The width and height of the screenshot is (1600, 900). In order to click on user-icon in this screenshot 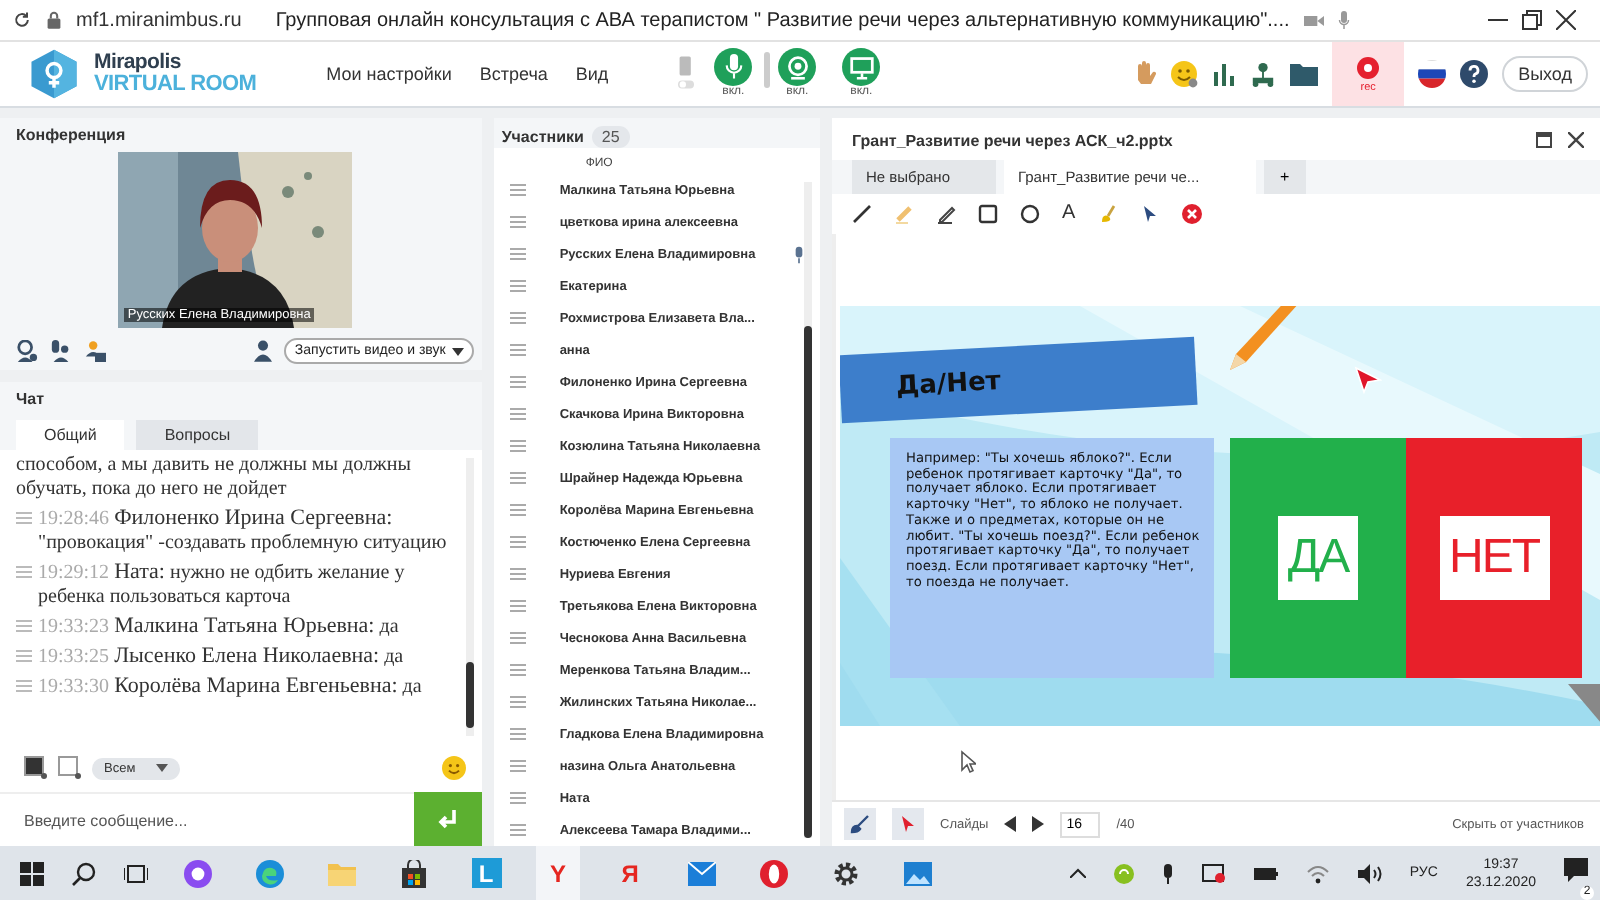, I will do `click(263, 351)`.